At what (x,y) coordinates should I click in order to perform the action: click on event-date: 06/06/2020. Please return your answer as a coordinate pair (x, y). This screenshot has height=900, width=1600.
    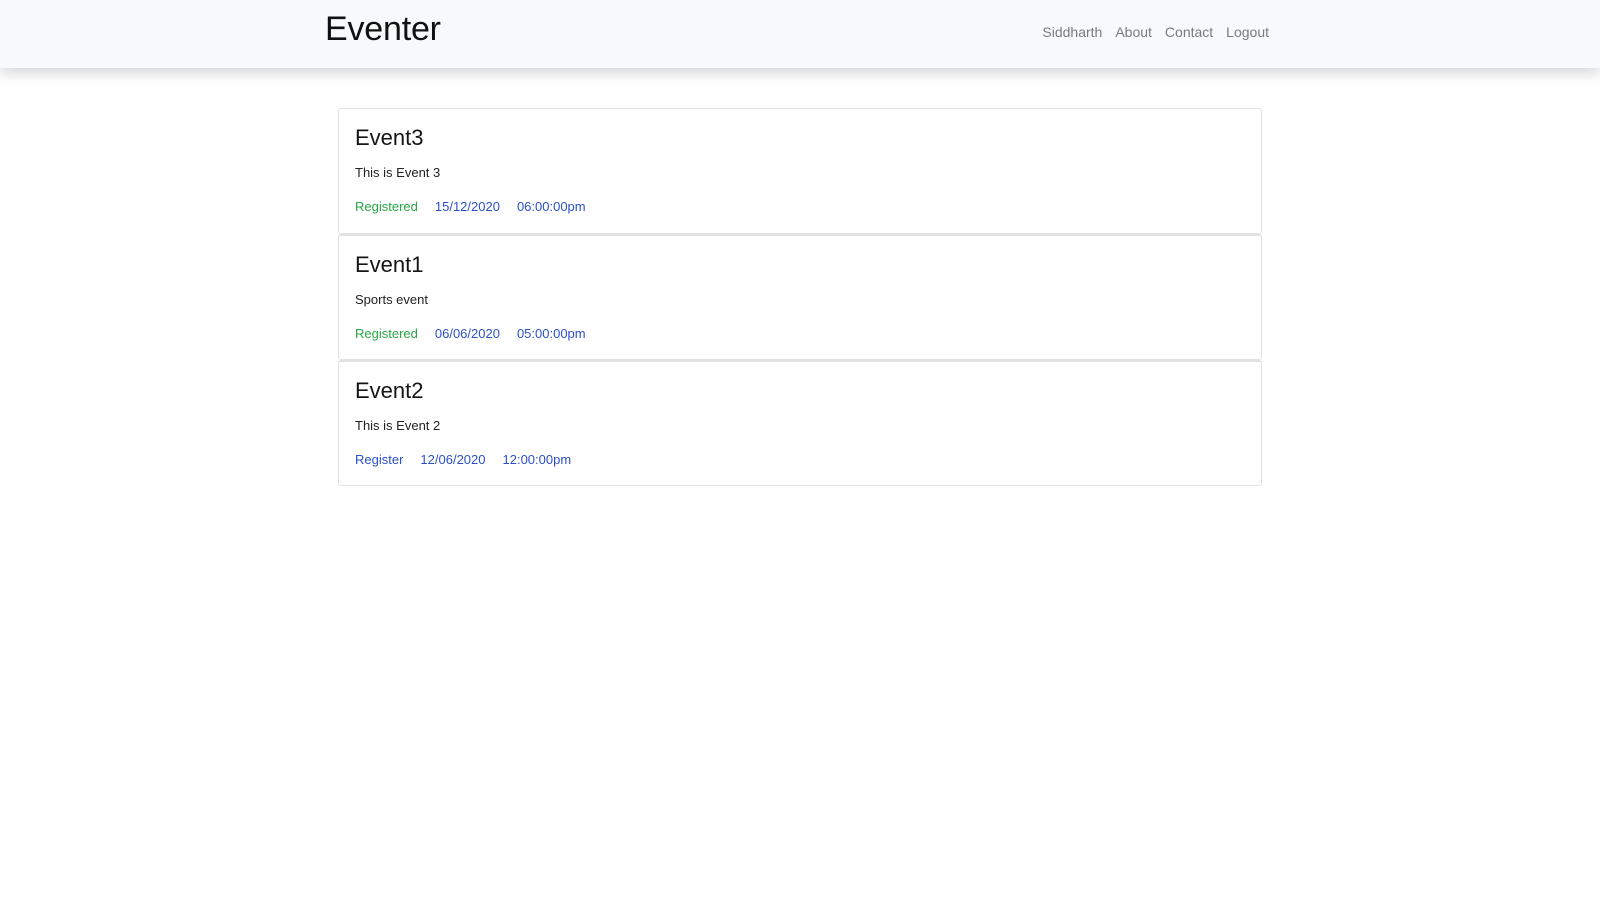
    Looking at the image, I should click on (467, 333).